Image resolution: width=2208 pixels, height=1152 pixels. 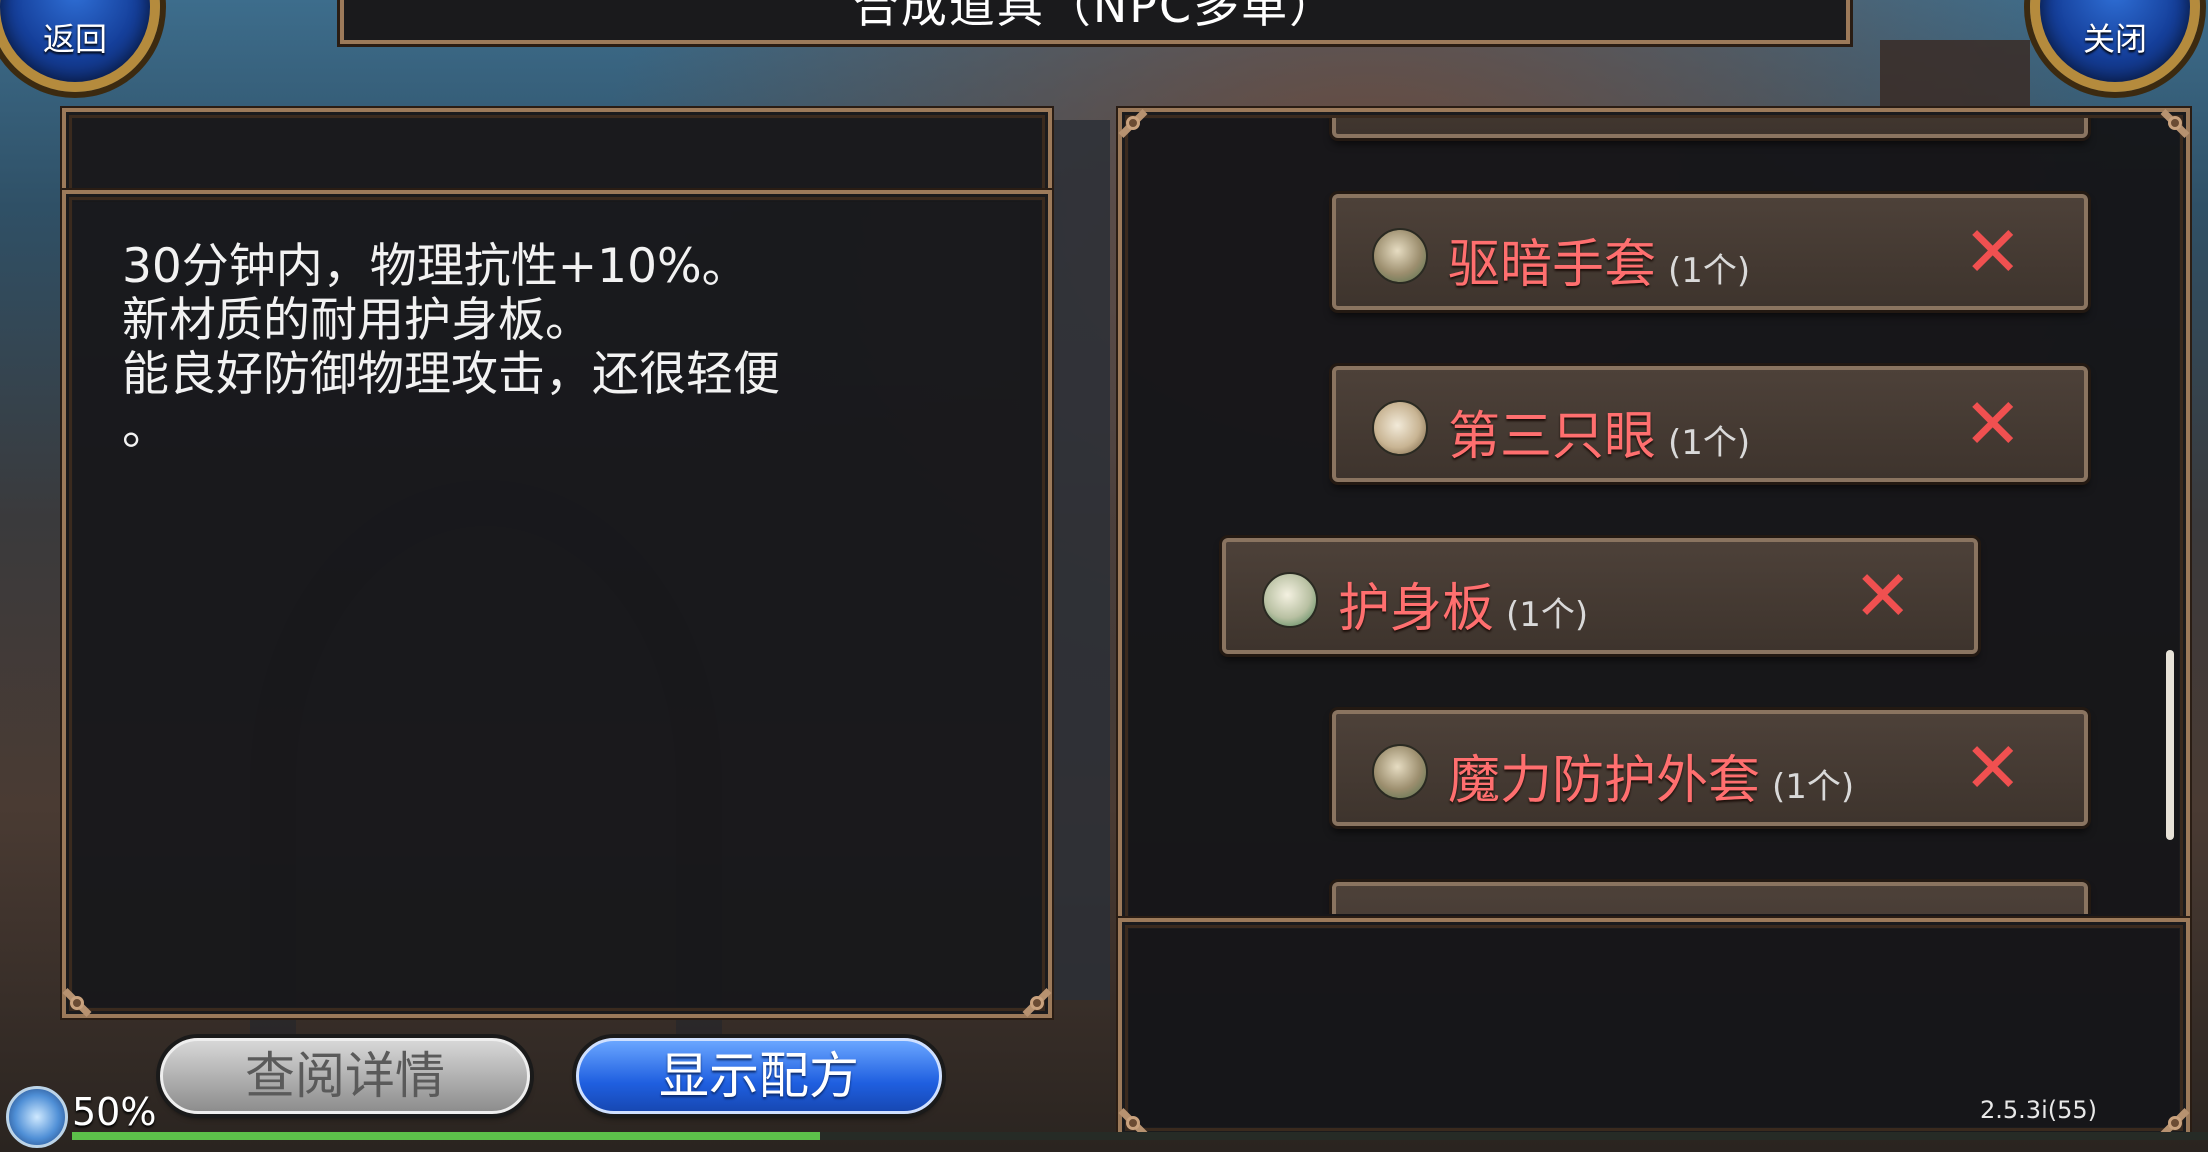 I want to click on page-title: 合成道具（NPC多单）, so click(x=1095, y=16).